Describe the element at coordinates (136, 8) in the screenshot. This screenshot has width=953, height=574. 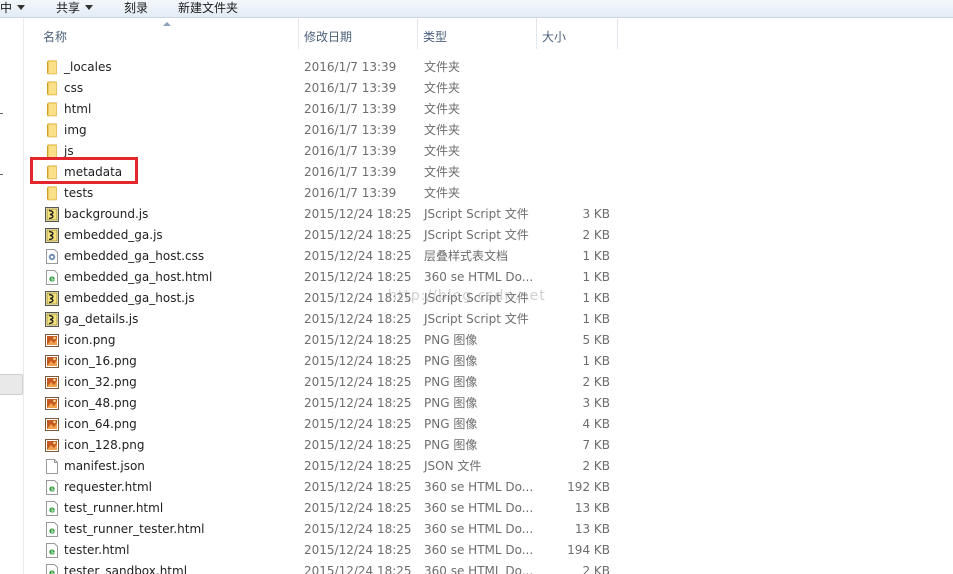
I see `burn-button: 刻录` at that location.